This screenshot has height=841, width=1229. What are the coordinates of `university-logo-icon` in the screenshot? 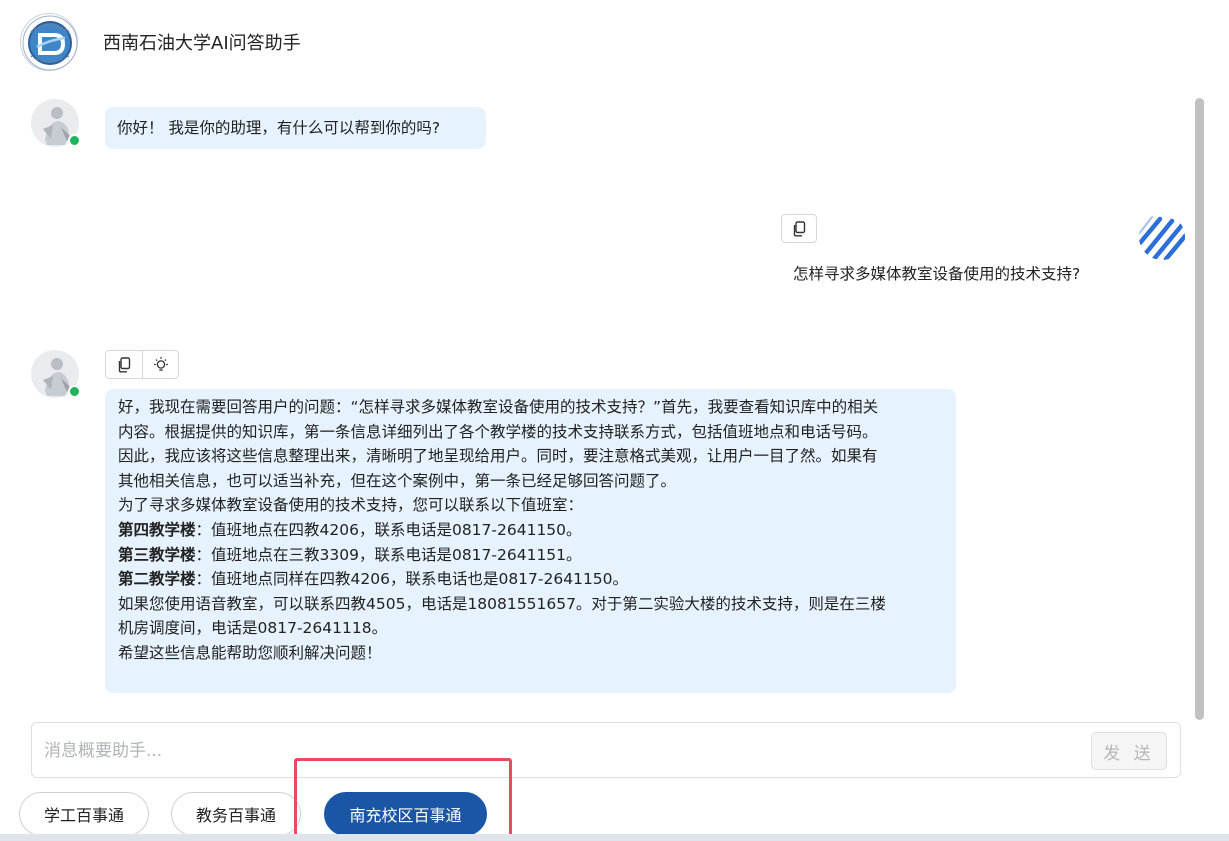 It's located at (49, 42).